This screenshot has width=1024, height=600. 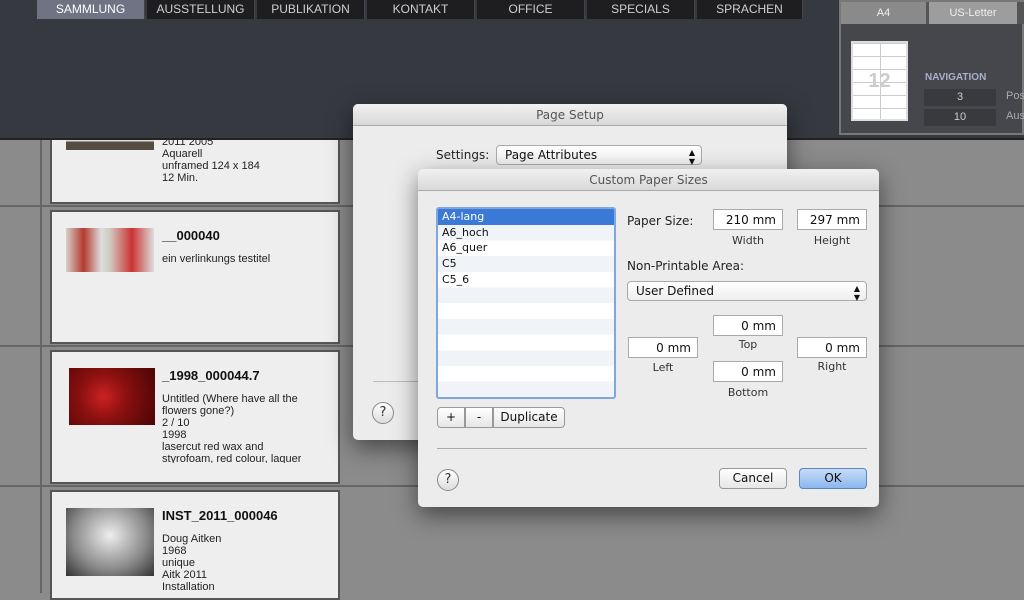 What do you see at coordinates (956, 77) in the screenshot?
I see `navigation-title: NAVIGATION` at bounding box center [956, 77].